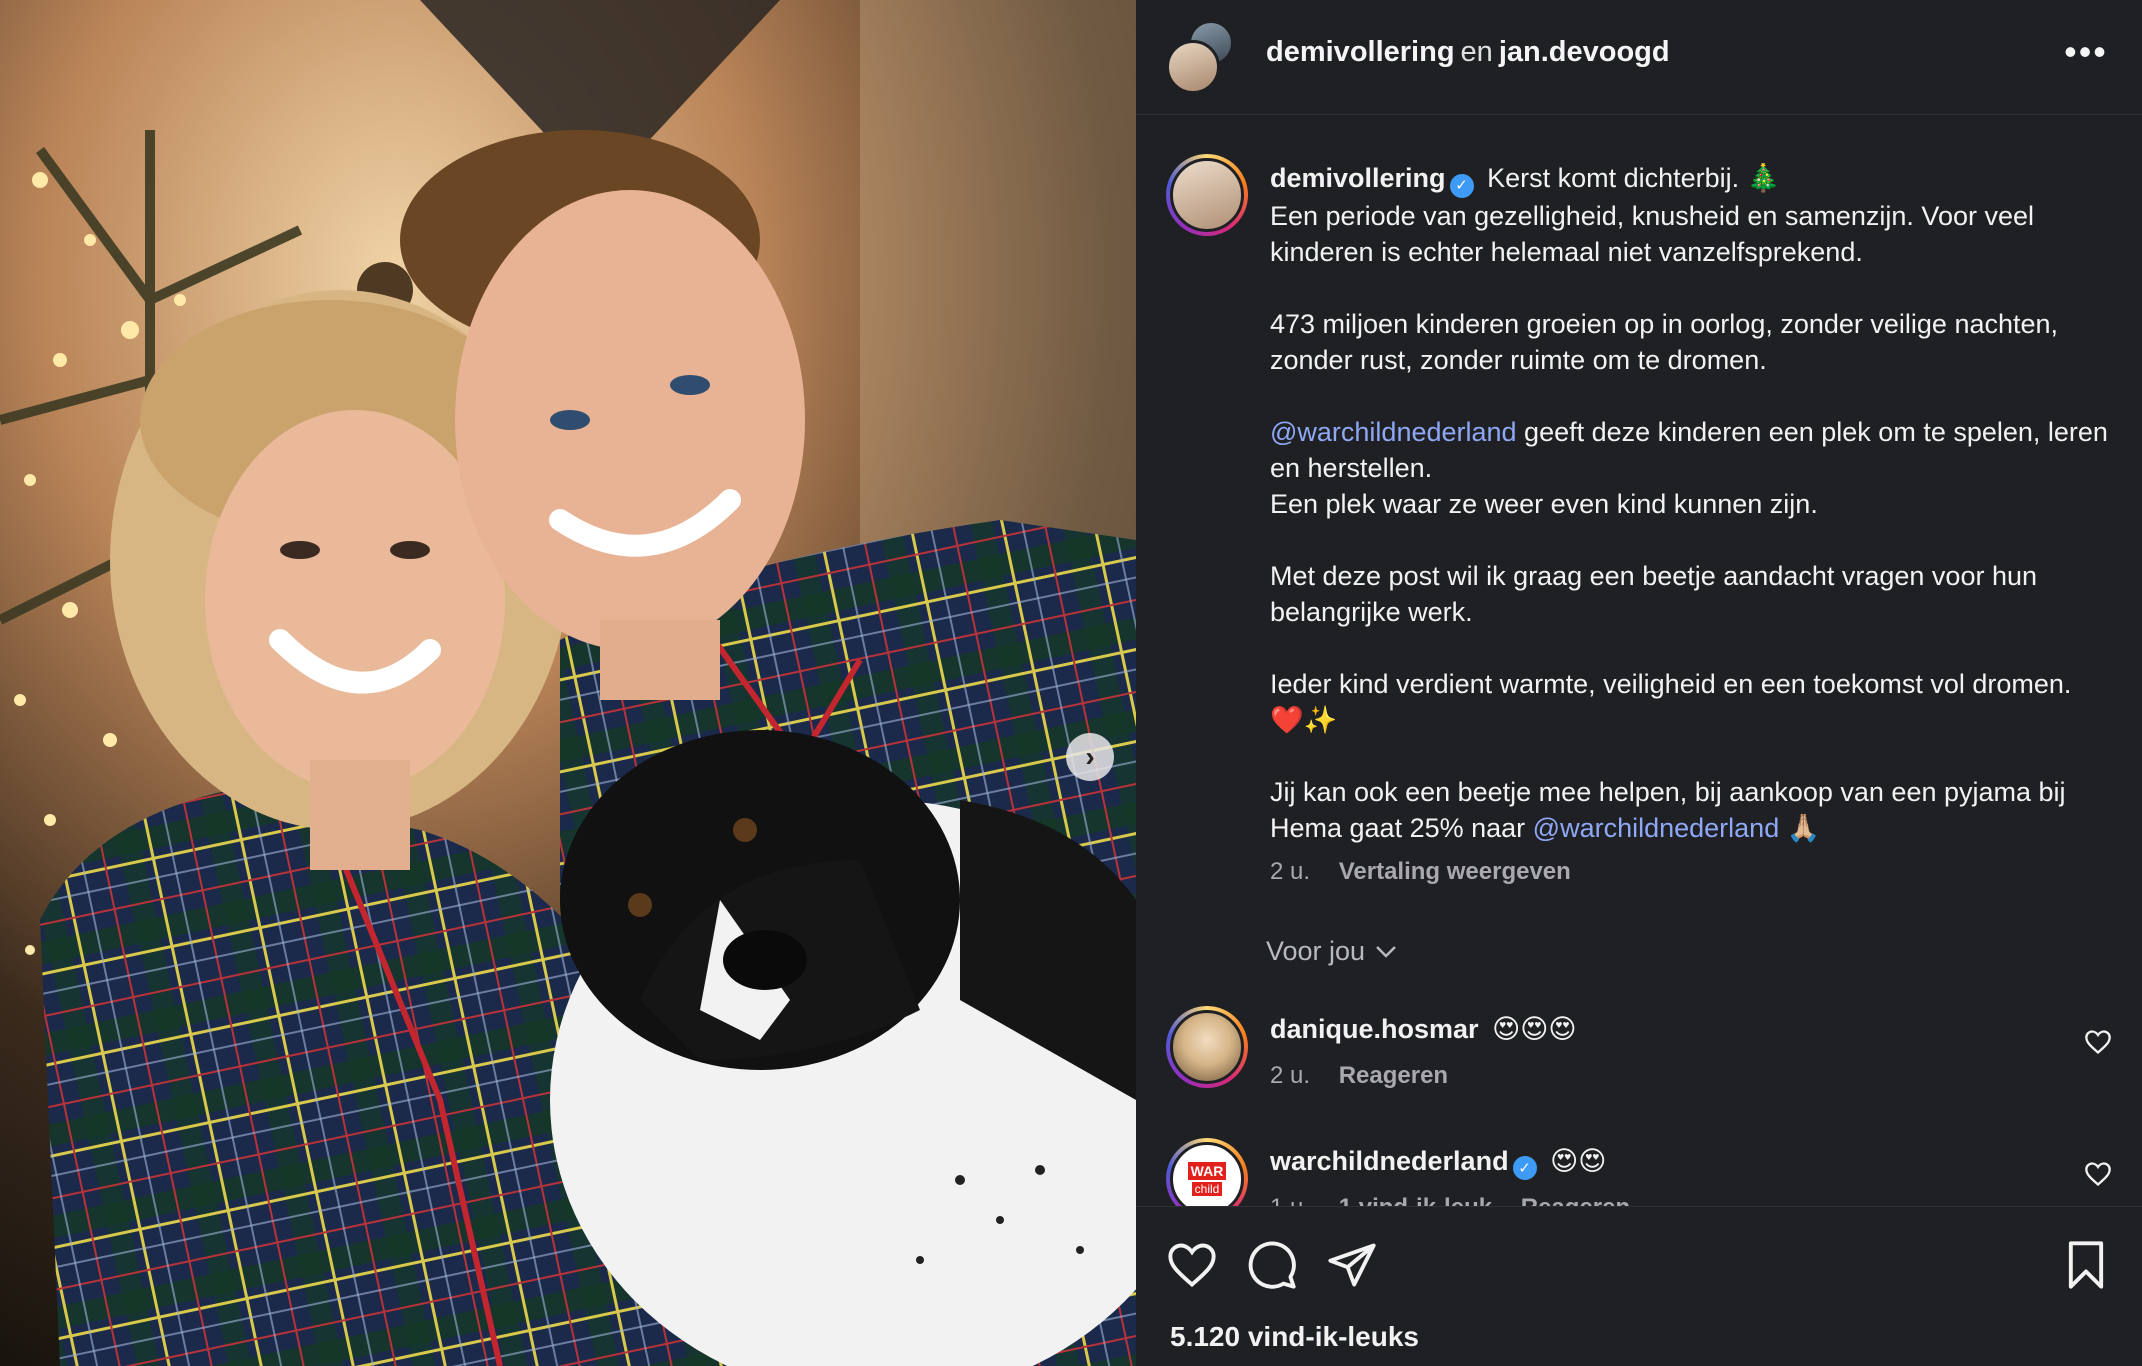  What do you see at coordinates (1386, 951) in the screenshot?
I see `chevron-down-icon` at bounding box center [1386, 951].